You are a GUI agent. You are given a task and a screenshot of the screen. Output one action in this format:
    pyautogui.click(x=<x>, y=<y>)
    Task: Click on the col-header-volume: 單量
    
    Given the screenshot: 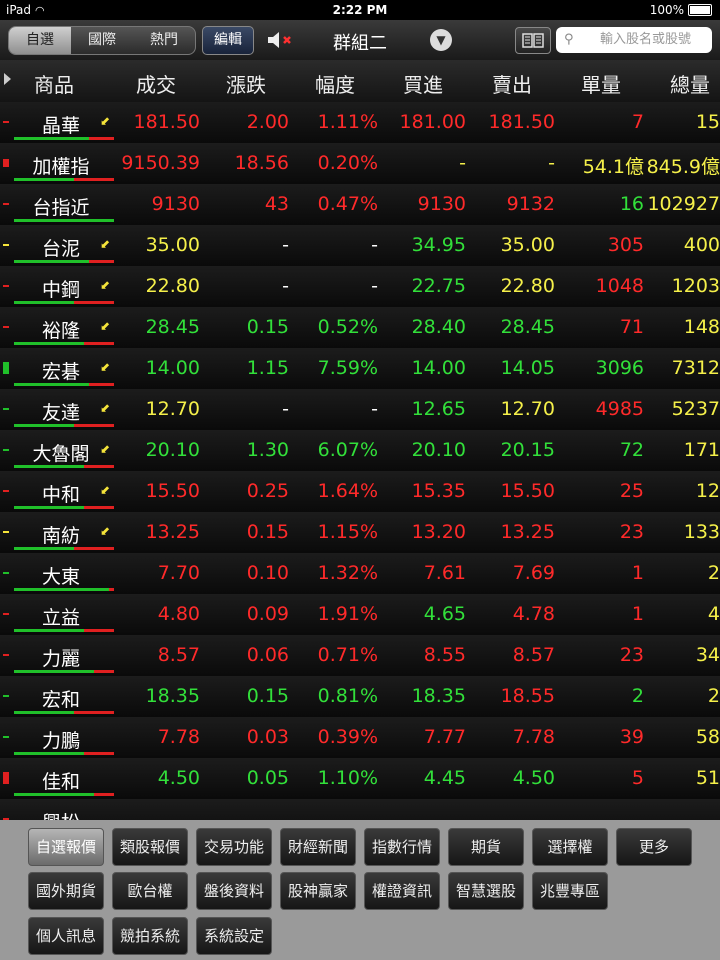 What is the action you would take?
    pyautogui.click(x=601, y=83)
    